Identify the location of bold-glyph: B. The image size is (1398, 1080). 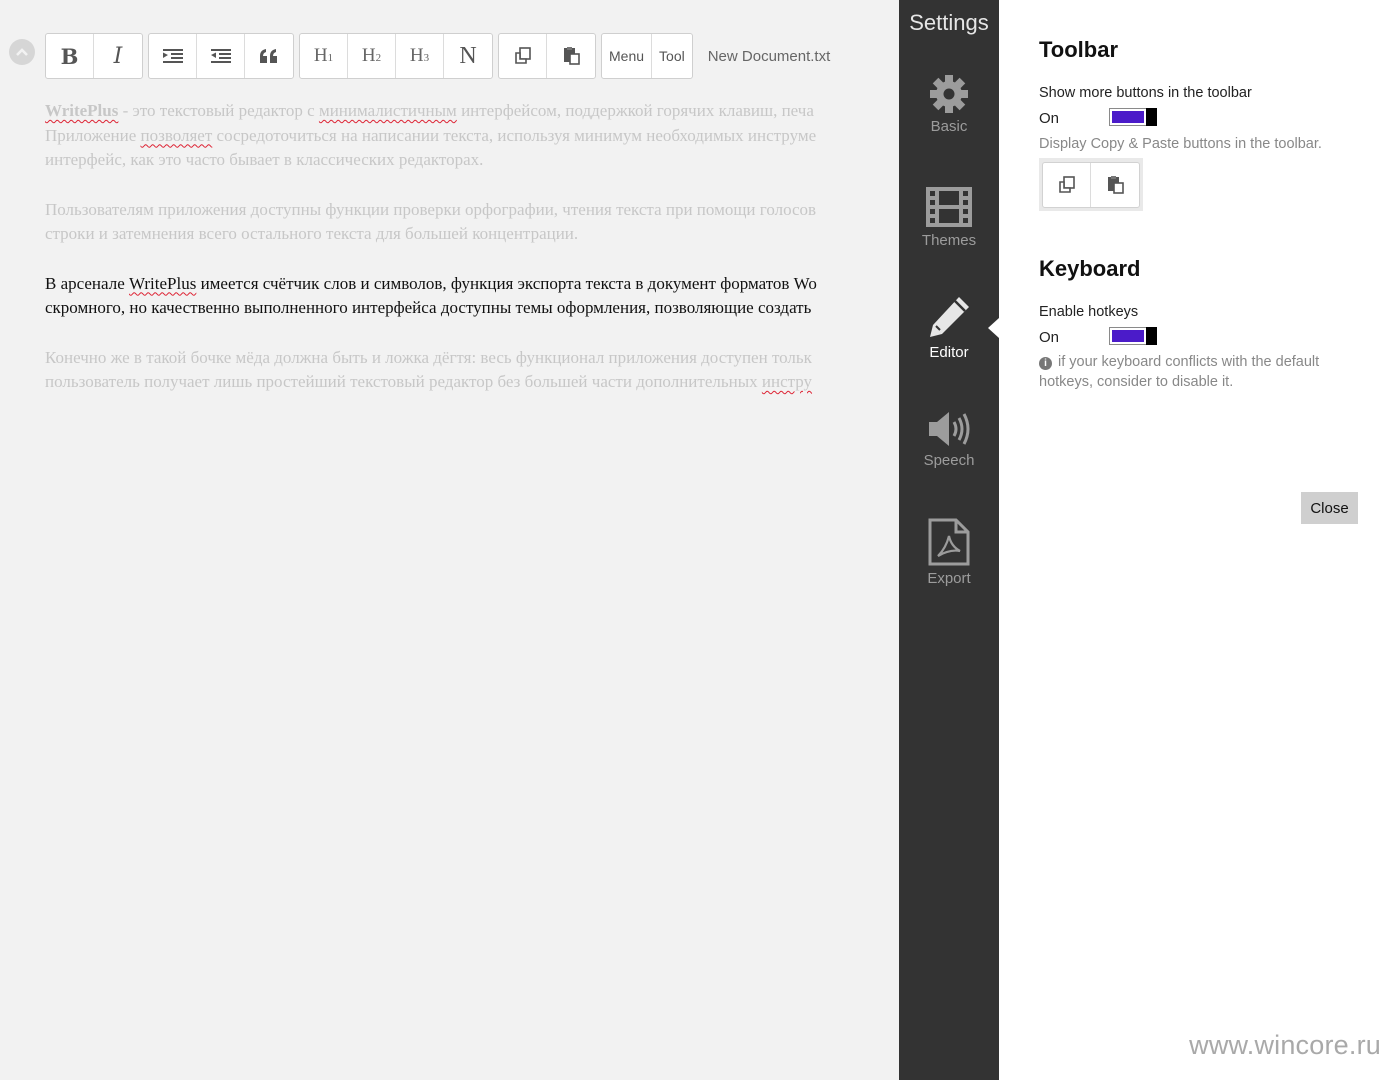
(69, 56).